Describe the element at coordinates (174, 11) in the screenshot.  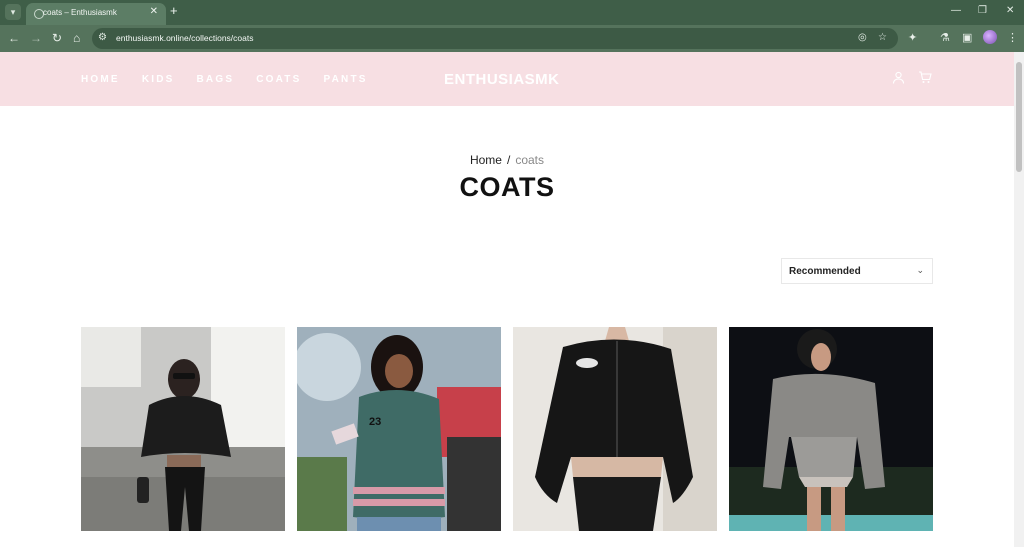
I see `new-tab-button: +` at that location.